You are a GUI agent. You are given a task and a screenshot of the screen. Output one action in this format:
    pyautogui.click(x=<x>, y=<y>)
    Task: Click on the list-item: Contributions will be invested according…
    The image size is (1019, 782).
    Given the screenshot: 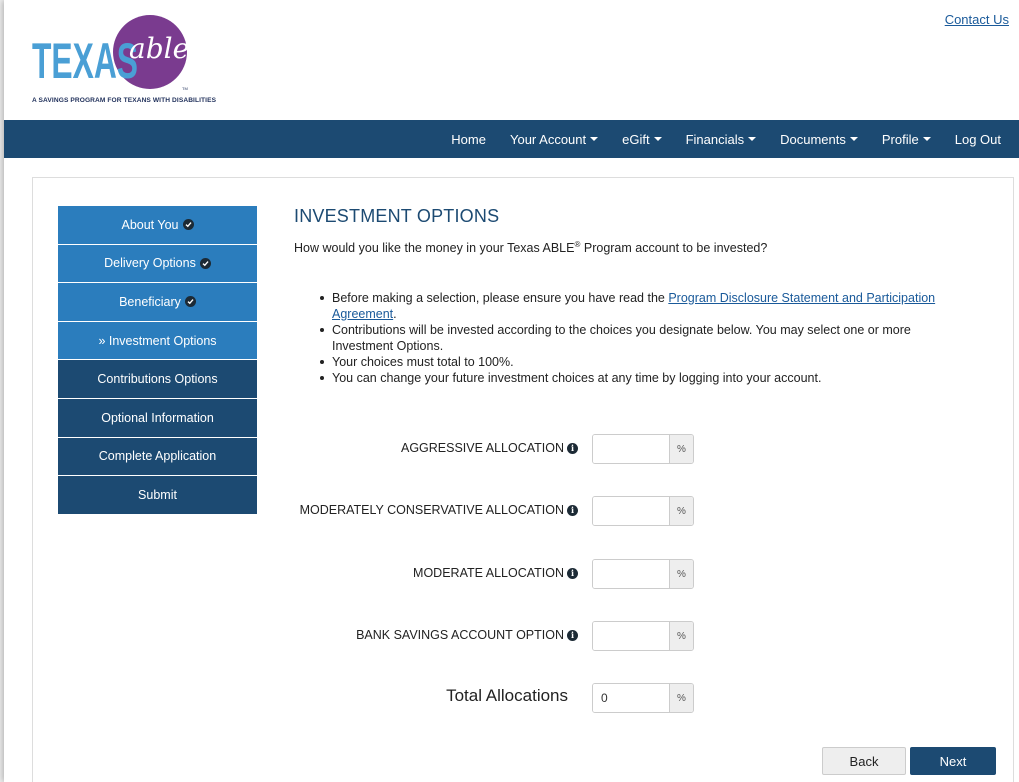 What is the action you would take?
    pyautogui.click(x=643, y=338)
    